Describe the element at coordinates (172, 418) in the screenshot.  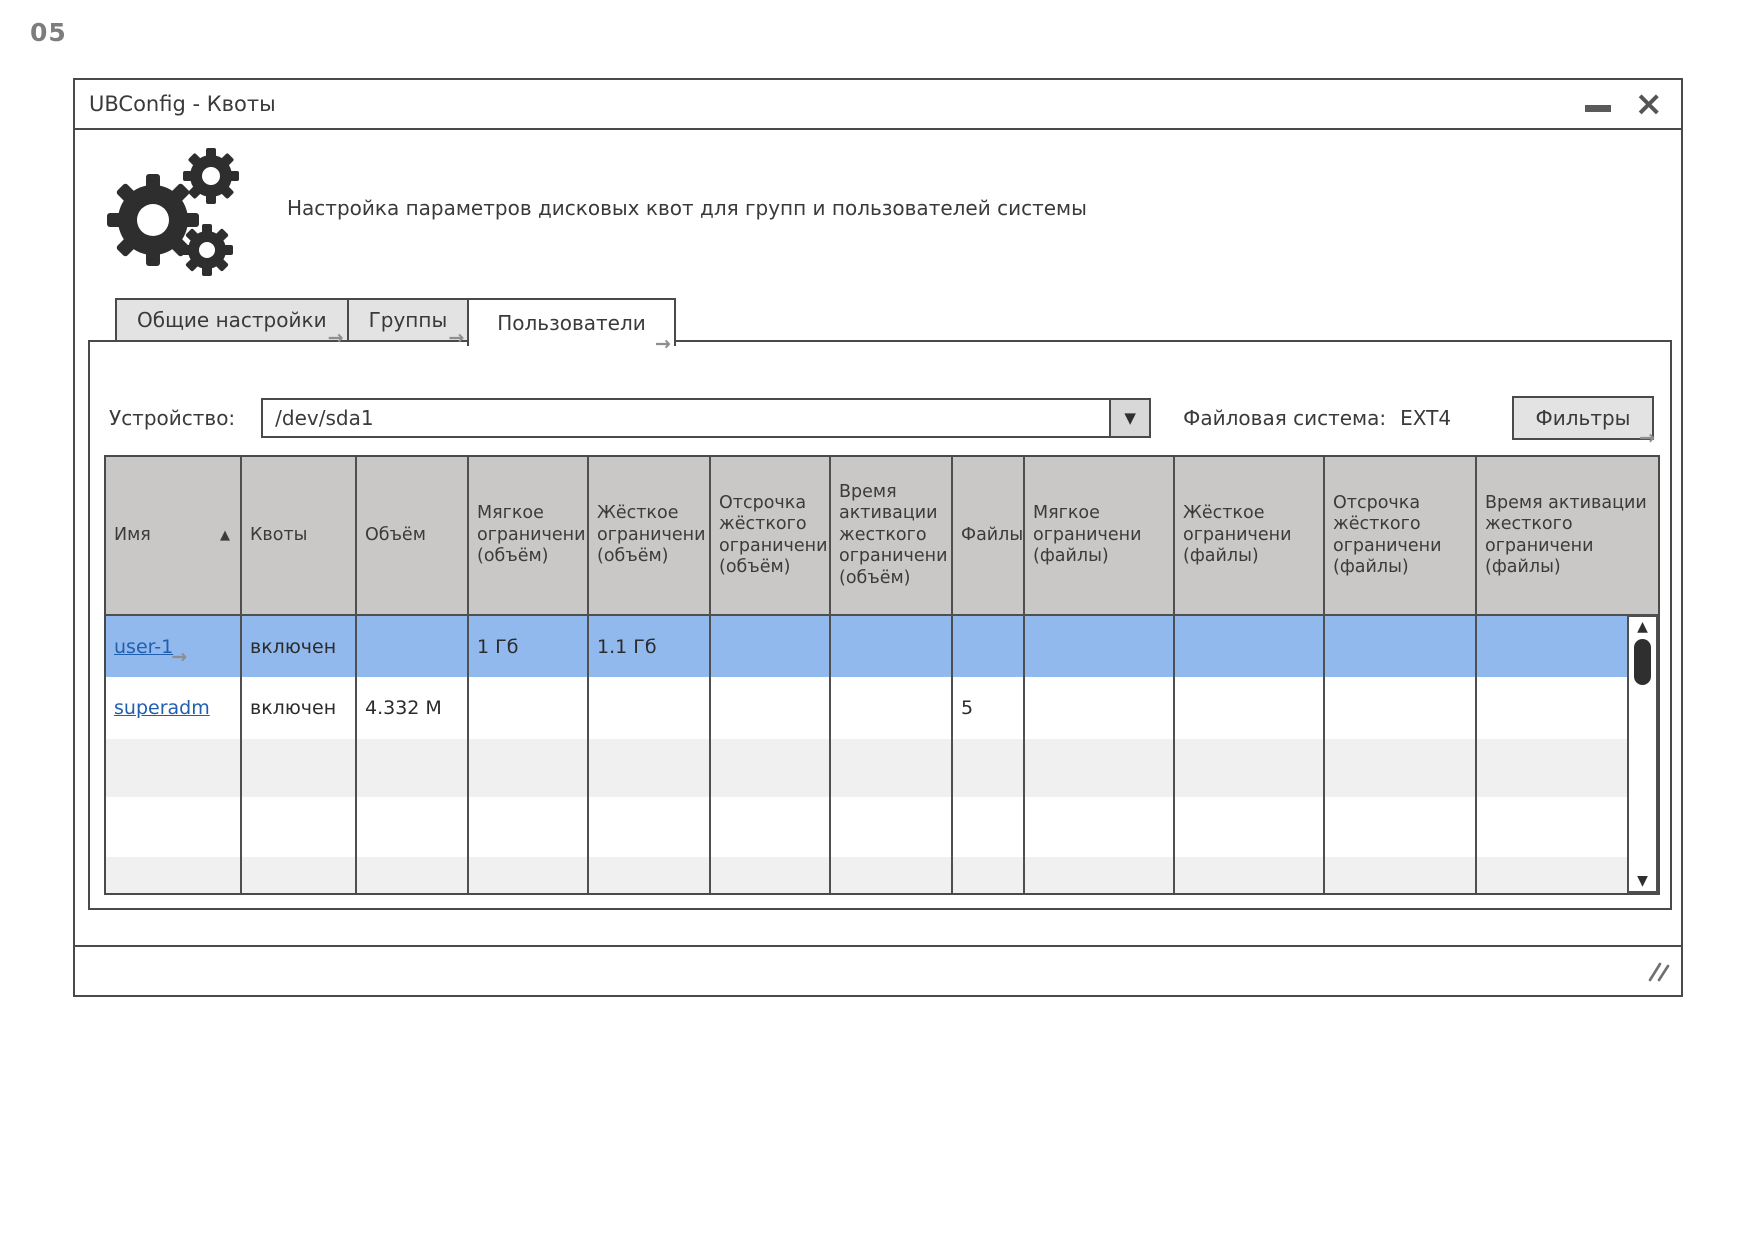
I see `device-label: Устройство:` at that location.